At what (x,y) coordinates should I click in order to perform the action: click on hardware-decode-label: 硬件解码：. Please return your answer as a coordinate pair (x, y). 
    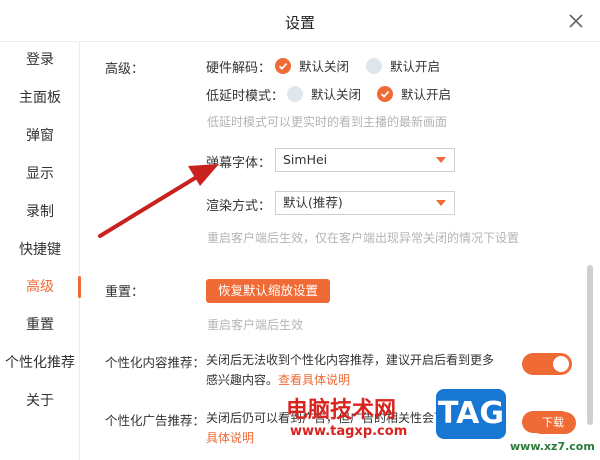
    Looking at the image, I should click on (239, 68).